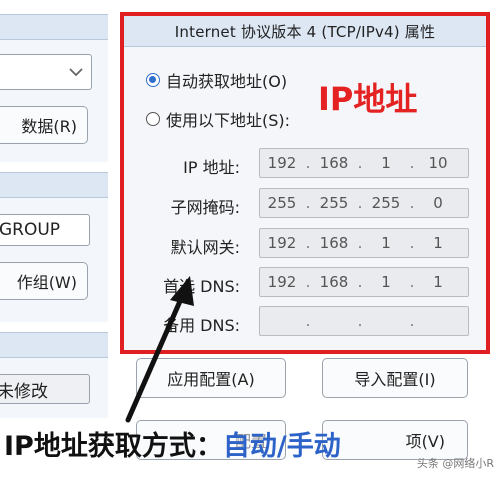 This screenshot has height=477, width=500. What do you see at coordinates (159, 349) in the screenshot?
I see `arrow-annotation-icon` at bounding box center [159, 349].